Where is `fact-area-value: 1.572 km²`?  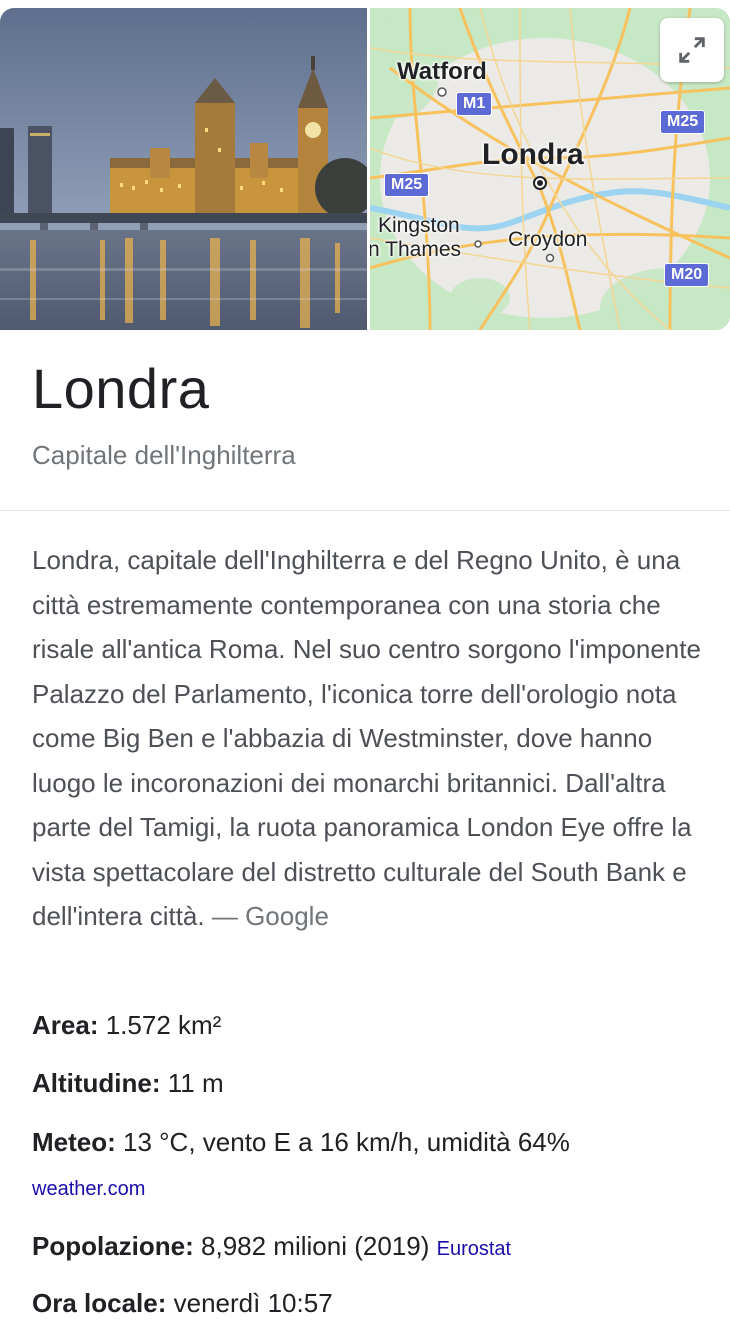
fact-area-value: 1.572 km² is located at coordinates (163, 1025).